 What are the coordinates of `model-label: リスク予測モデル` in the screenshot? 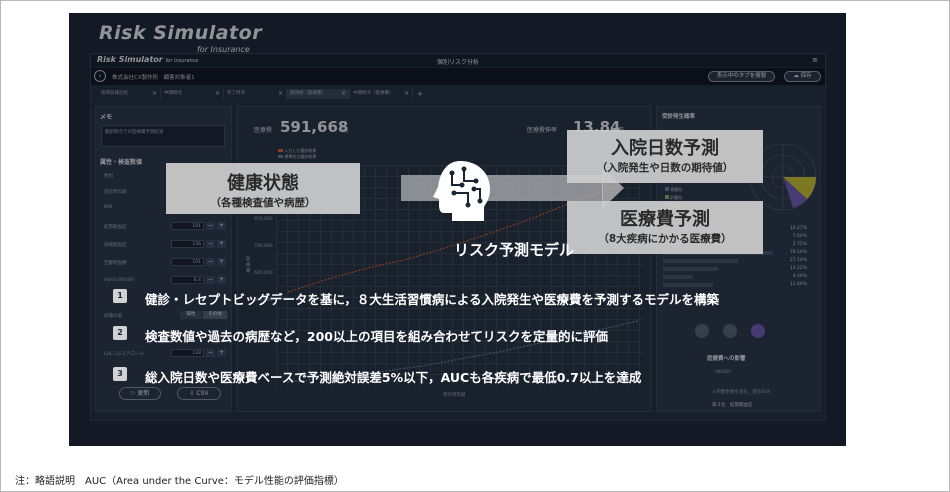 It's located at (514, 250).